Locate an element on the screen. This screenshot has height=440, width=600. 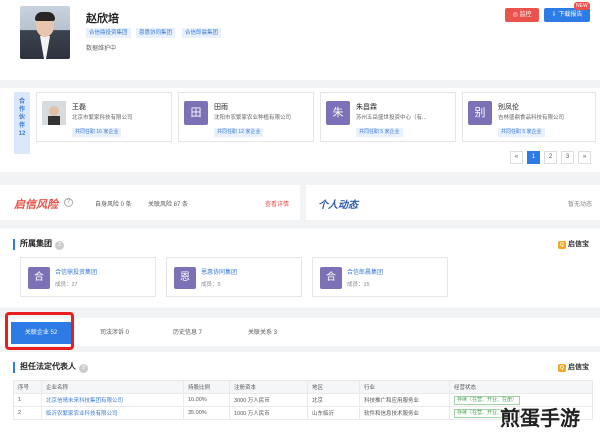
section-title: 所属集团 3 is located at coordinates (38, 244).